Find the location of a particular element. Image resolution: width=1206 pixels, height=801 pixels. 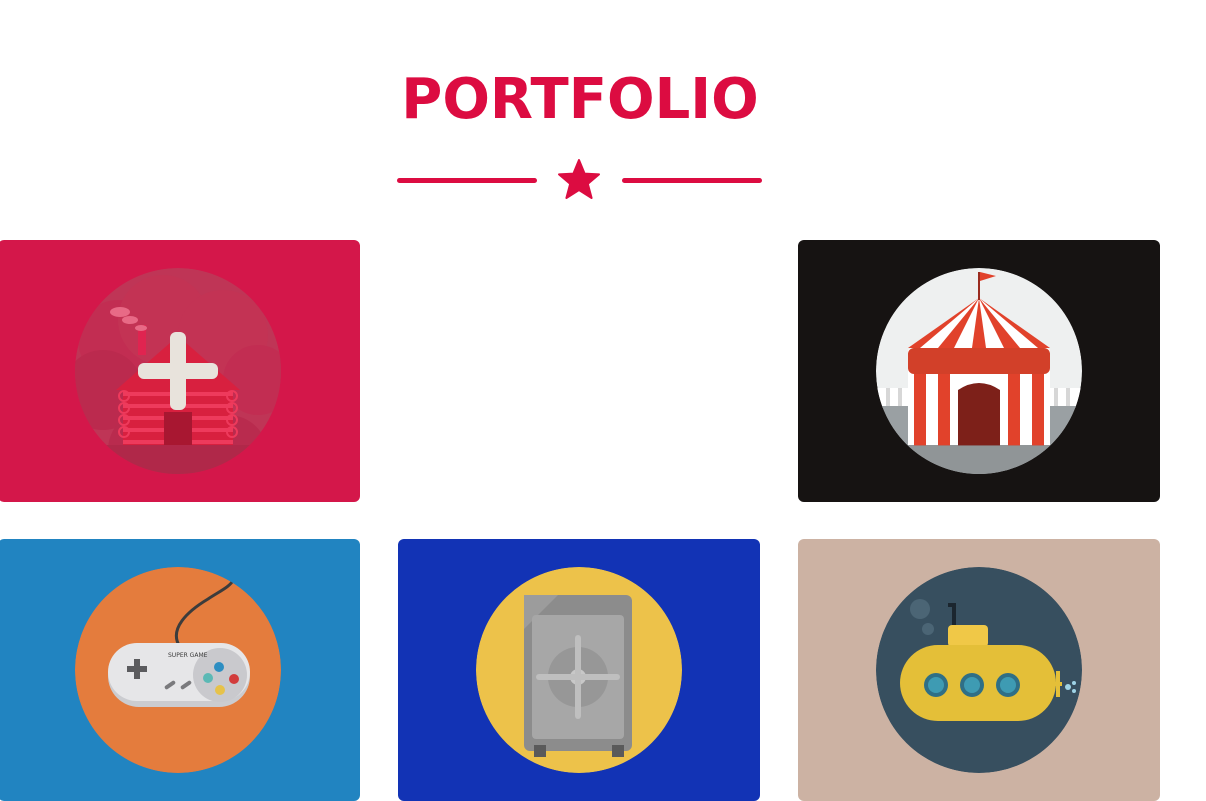

portfolio-item-cabin is located at coordinates (180, 371).